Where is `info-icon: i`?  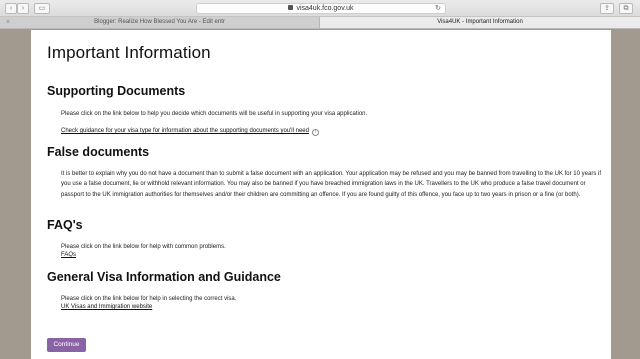
info-icon: i is located at coordinates (315, 132).